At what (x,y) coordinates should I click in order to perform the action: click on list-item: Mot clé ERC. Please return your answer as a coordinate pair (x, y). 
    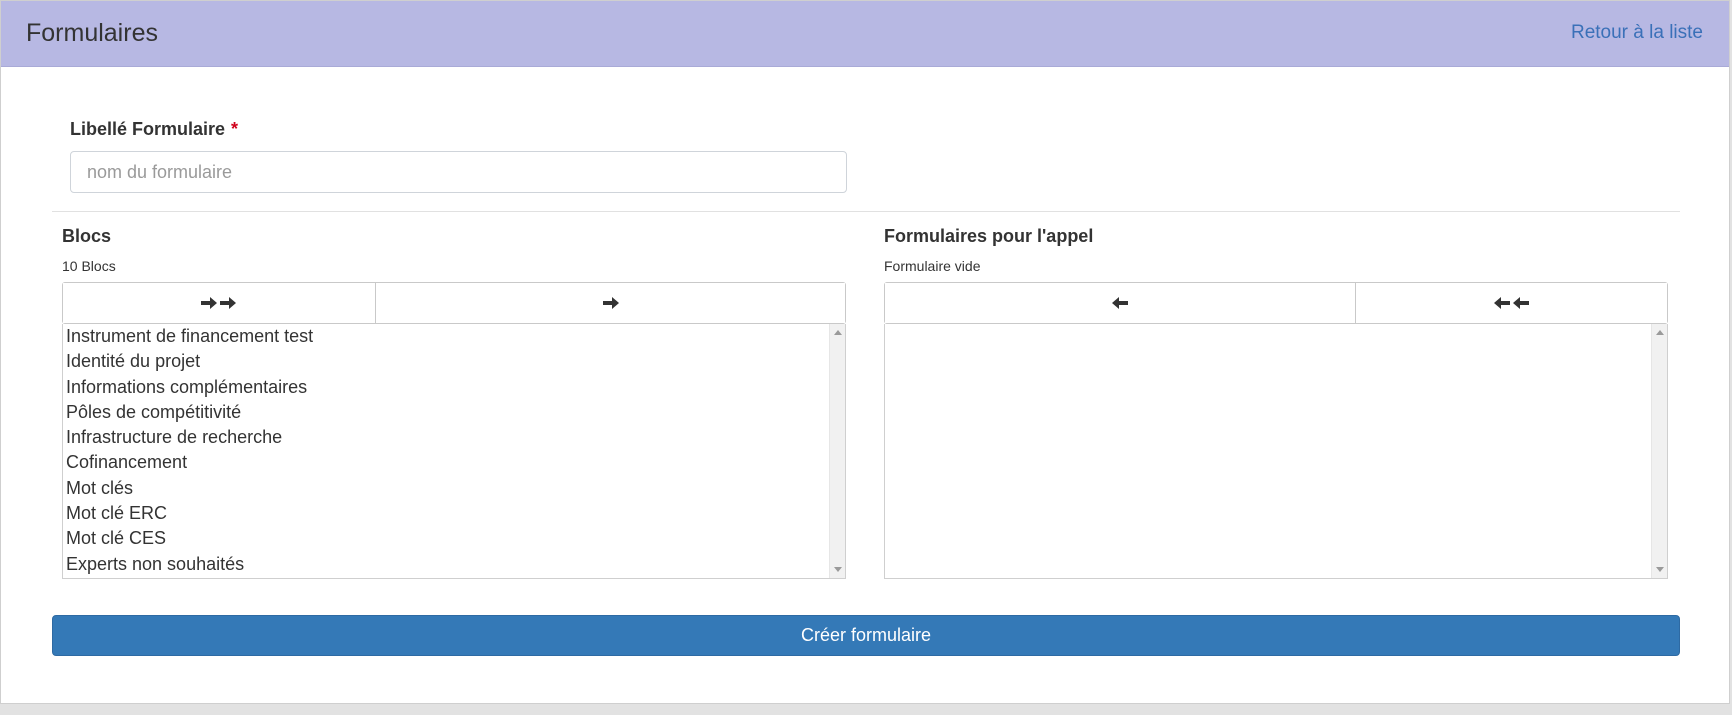
    Looking at the image, I should click on (446, 513).